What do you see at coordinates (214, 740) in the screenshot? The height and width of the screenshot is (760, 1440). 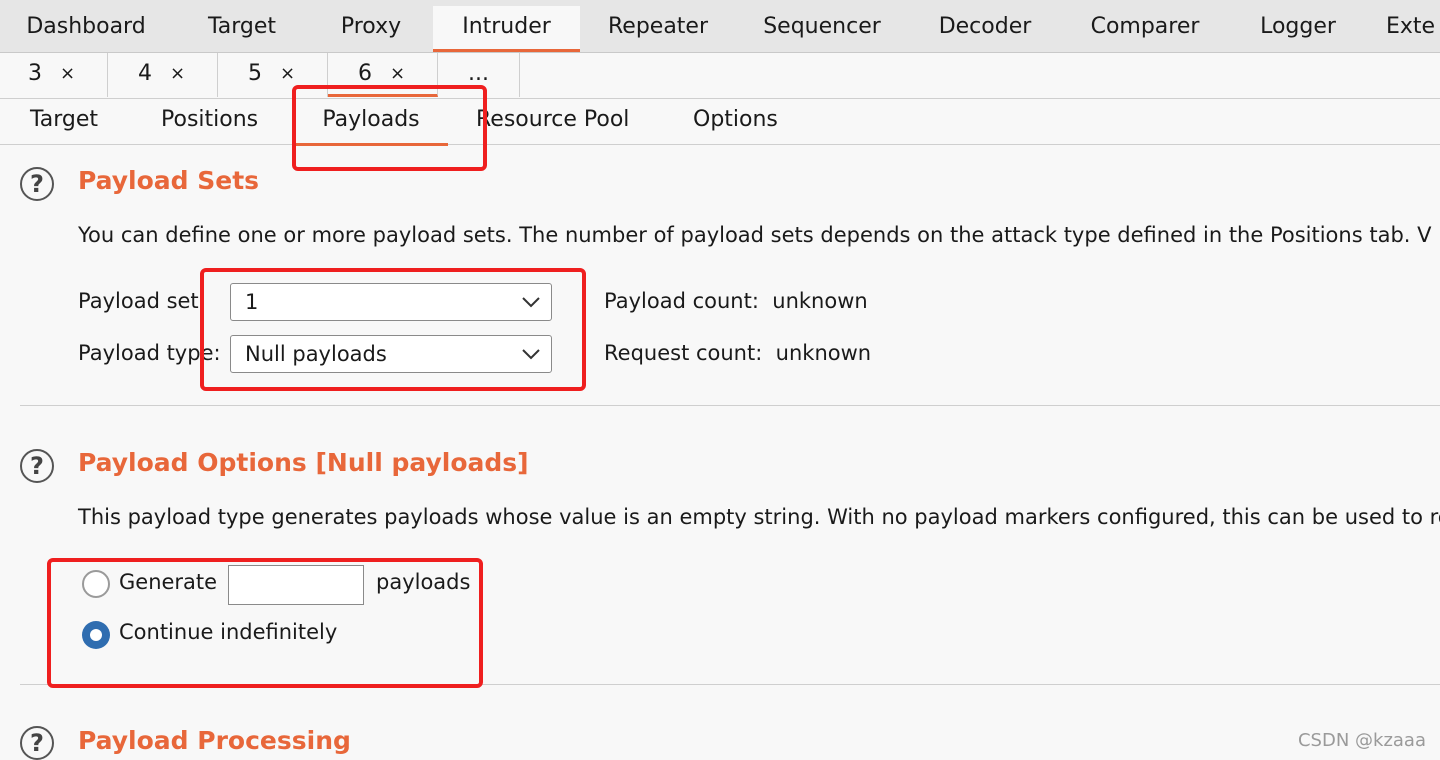 I see `payload-processing-title: Payload Processing` at bounding box center [214, 740].